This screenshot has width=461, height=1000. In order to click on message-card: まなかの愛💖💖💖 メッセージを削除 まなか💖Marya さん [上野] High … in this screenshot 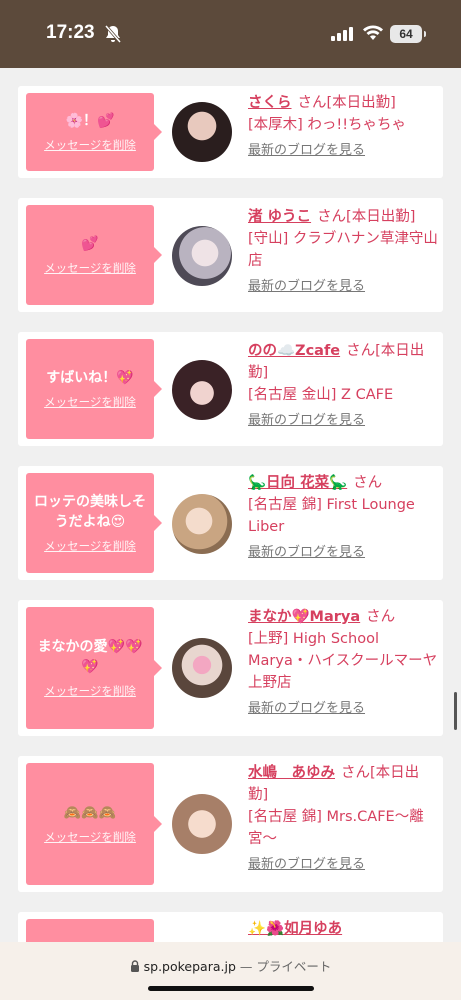, I will do `click(230, 668)`.